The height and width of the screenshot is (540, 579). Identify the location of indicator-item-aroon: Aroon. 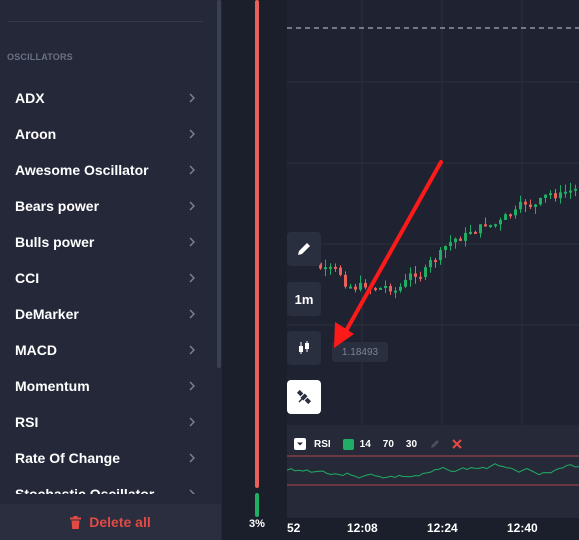
(107, 134).